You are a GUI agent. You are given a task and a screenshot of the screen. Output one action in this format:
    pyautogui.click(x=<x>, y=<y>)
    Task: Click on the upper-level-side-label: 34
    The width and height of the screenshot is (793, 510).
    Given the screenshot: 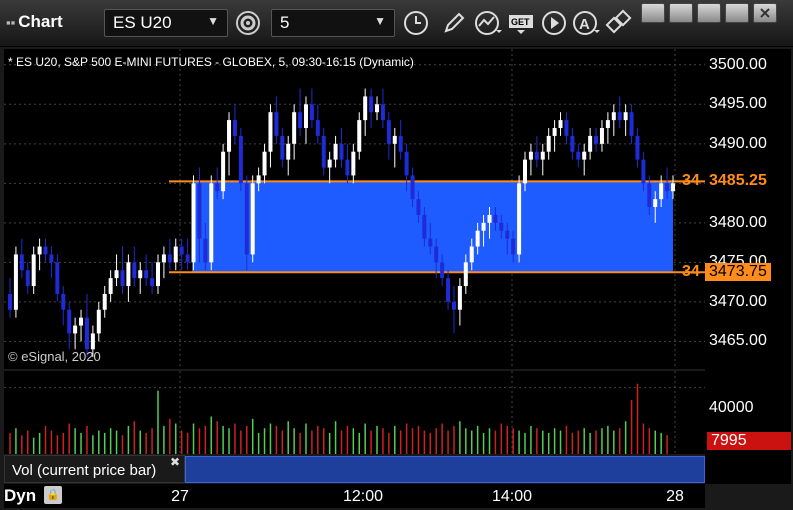 What is the action you would take?
    pyautogui.click(x=691, y=181)
    